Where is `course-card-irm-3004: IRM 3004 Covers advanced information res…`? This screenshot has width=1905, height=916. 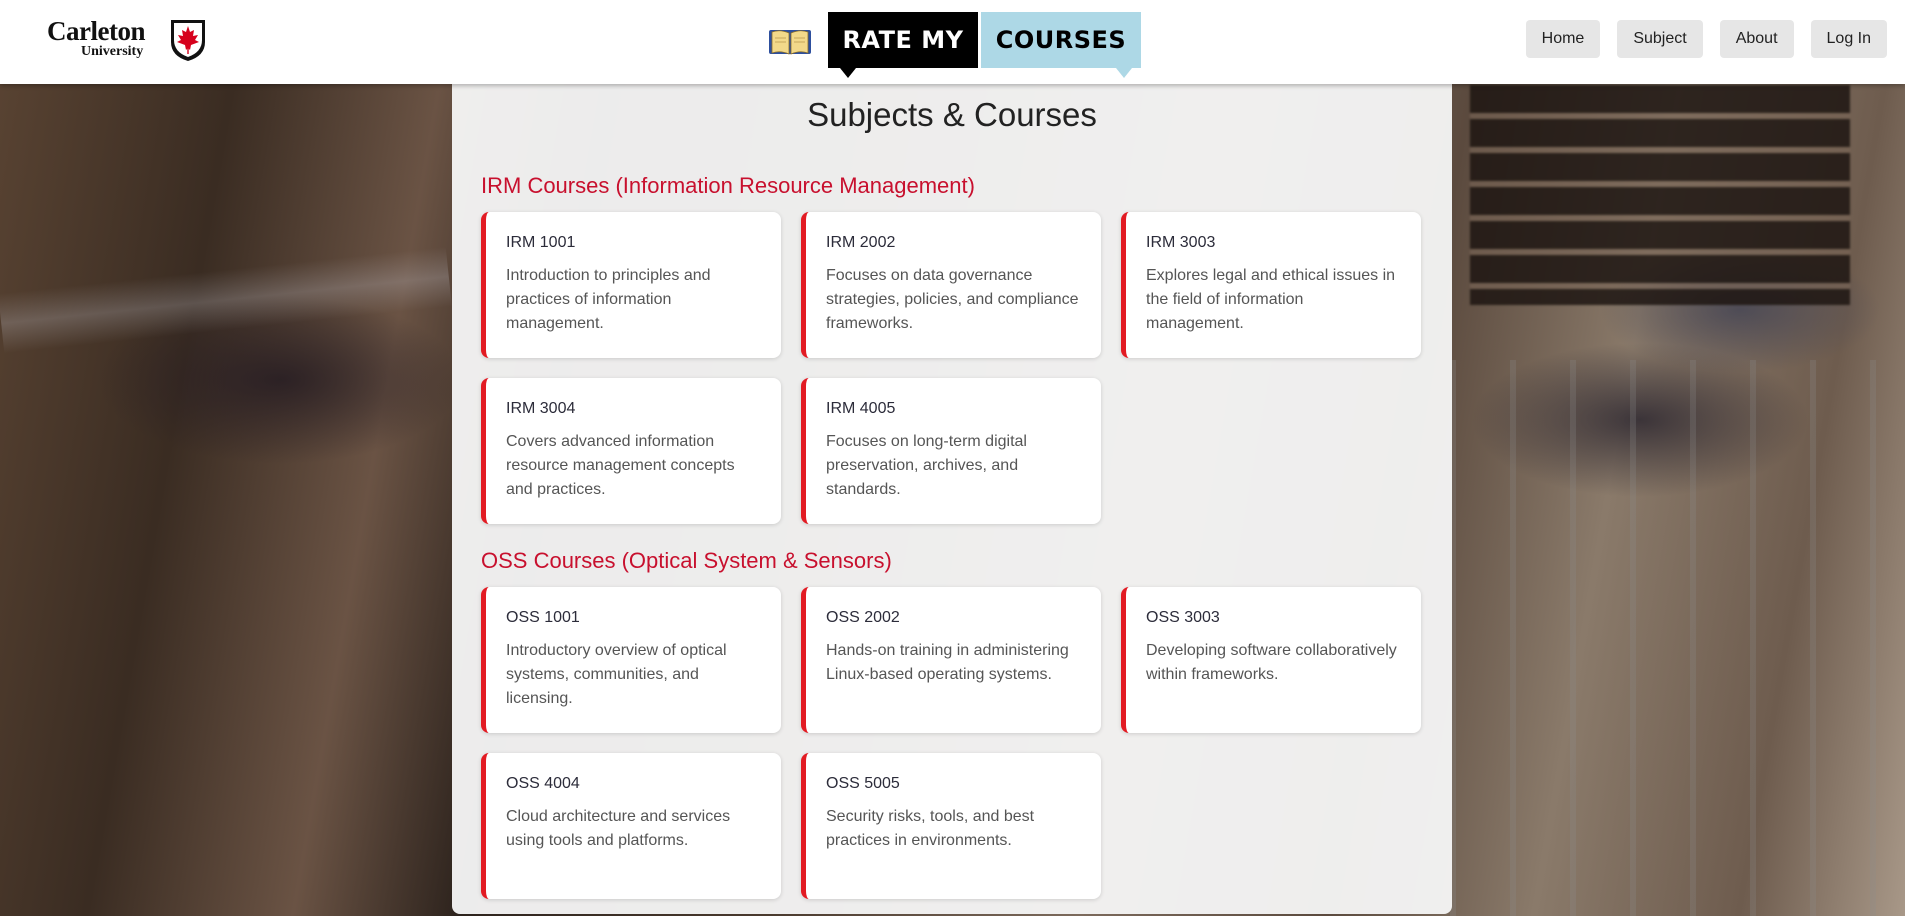 course-card-irm-3004: IRM 3004 Covers advanced information res… is located at coordinates (631, 451).